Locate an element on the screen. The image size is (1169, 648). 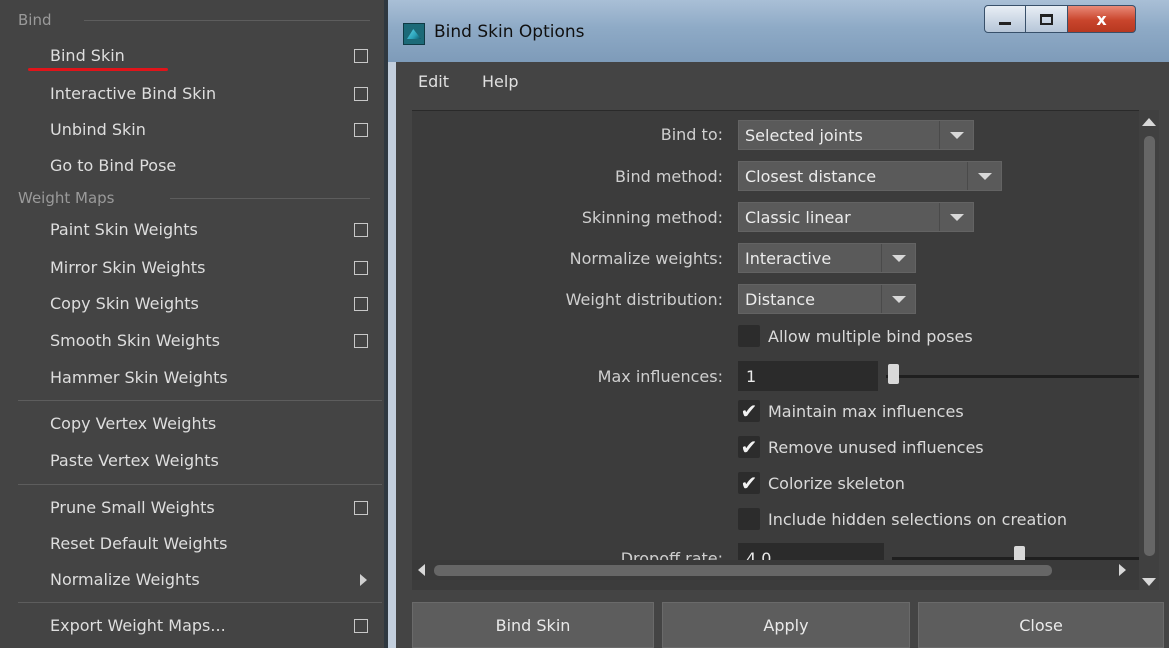
menu-help: Help is located at coordinates (500, 81).